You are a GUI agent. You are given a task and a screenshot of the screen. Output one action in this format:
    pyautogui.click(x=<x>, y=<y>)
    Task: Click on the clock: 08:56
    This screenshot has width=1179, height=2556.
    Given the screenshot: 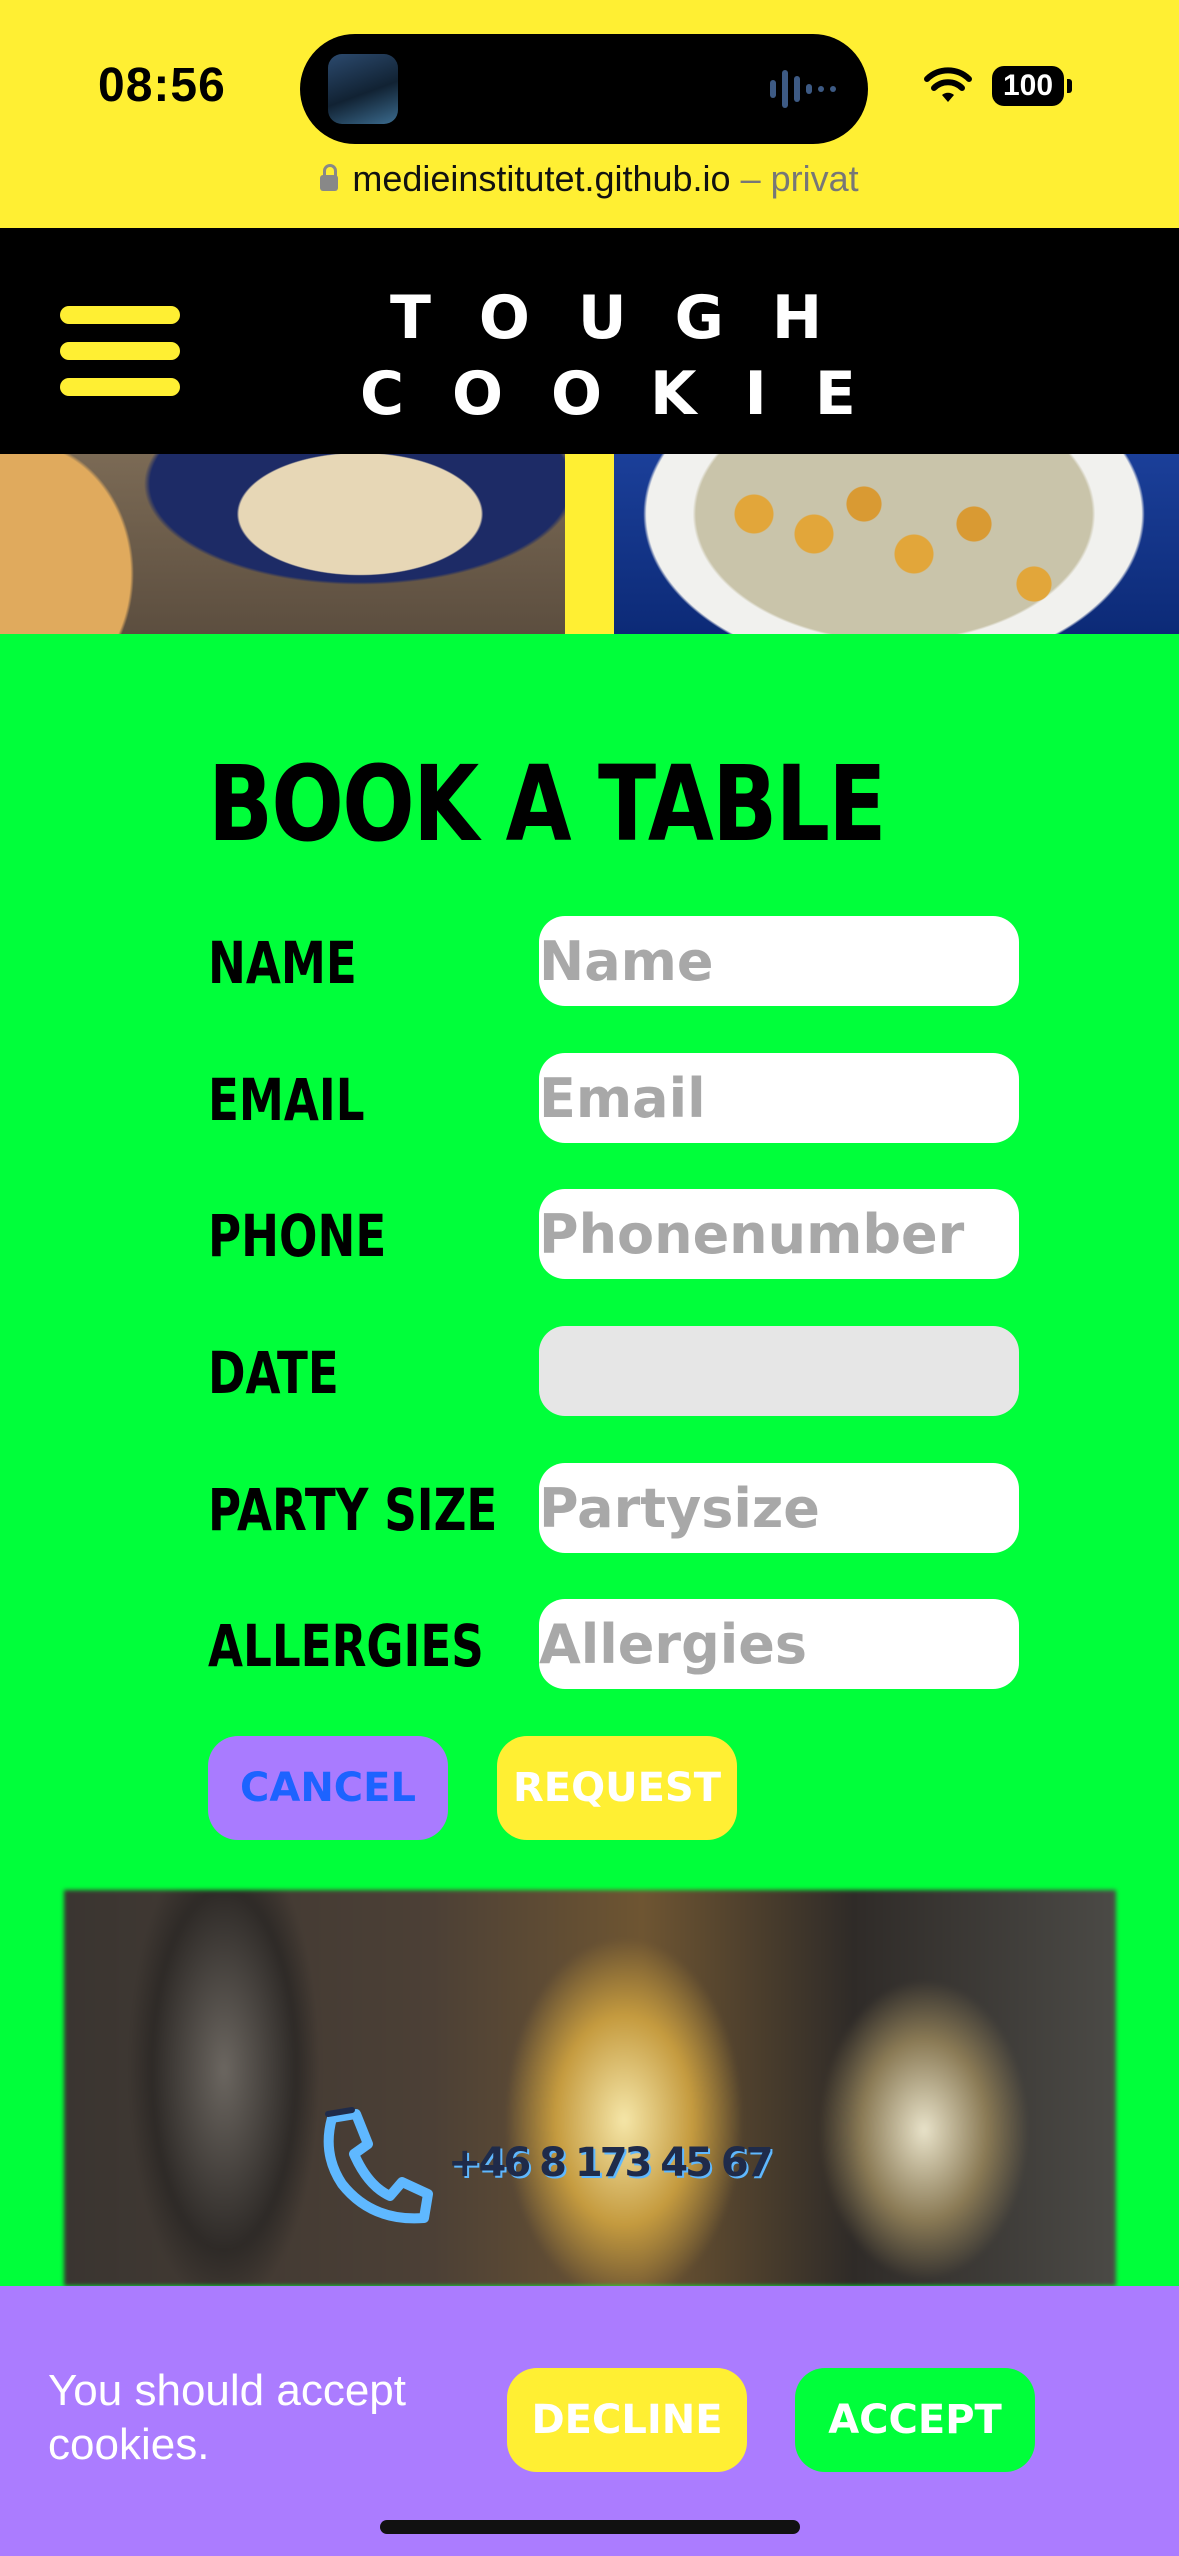 What is the action you would take?
    pyautogui.click(x=162, y=85)
    